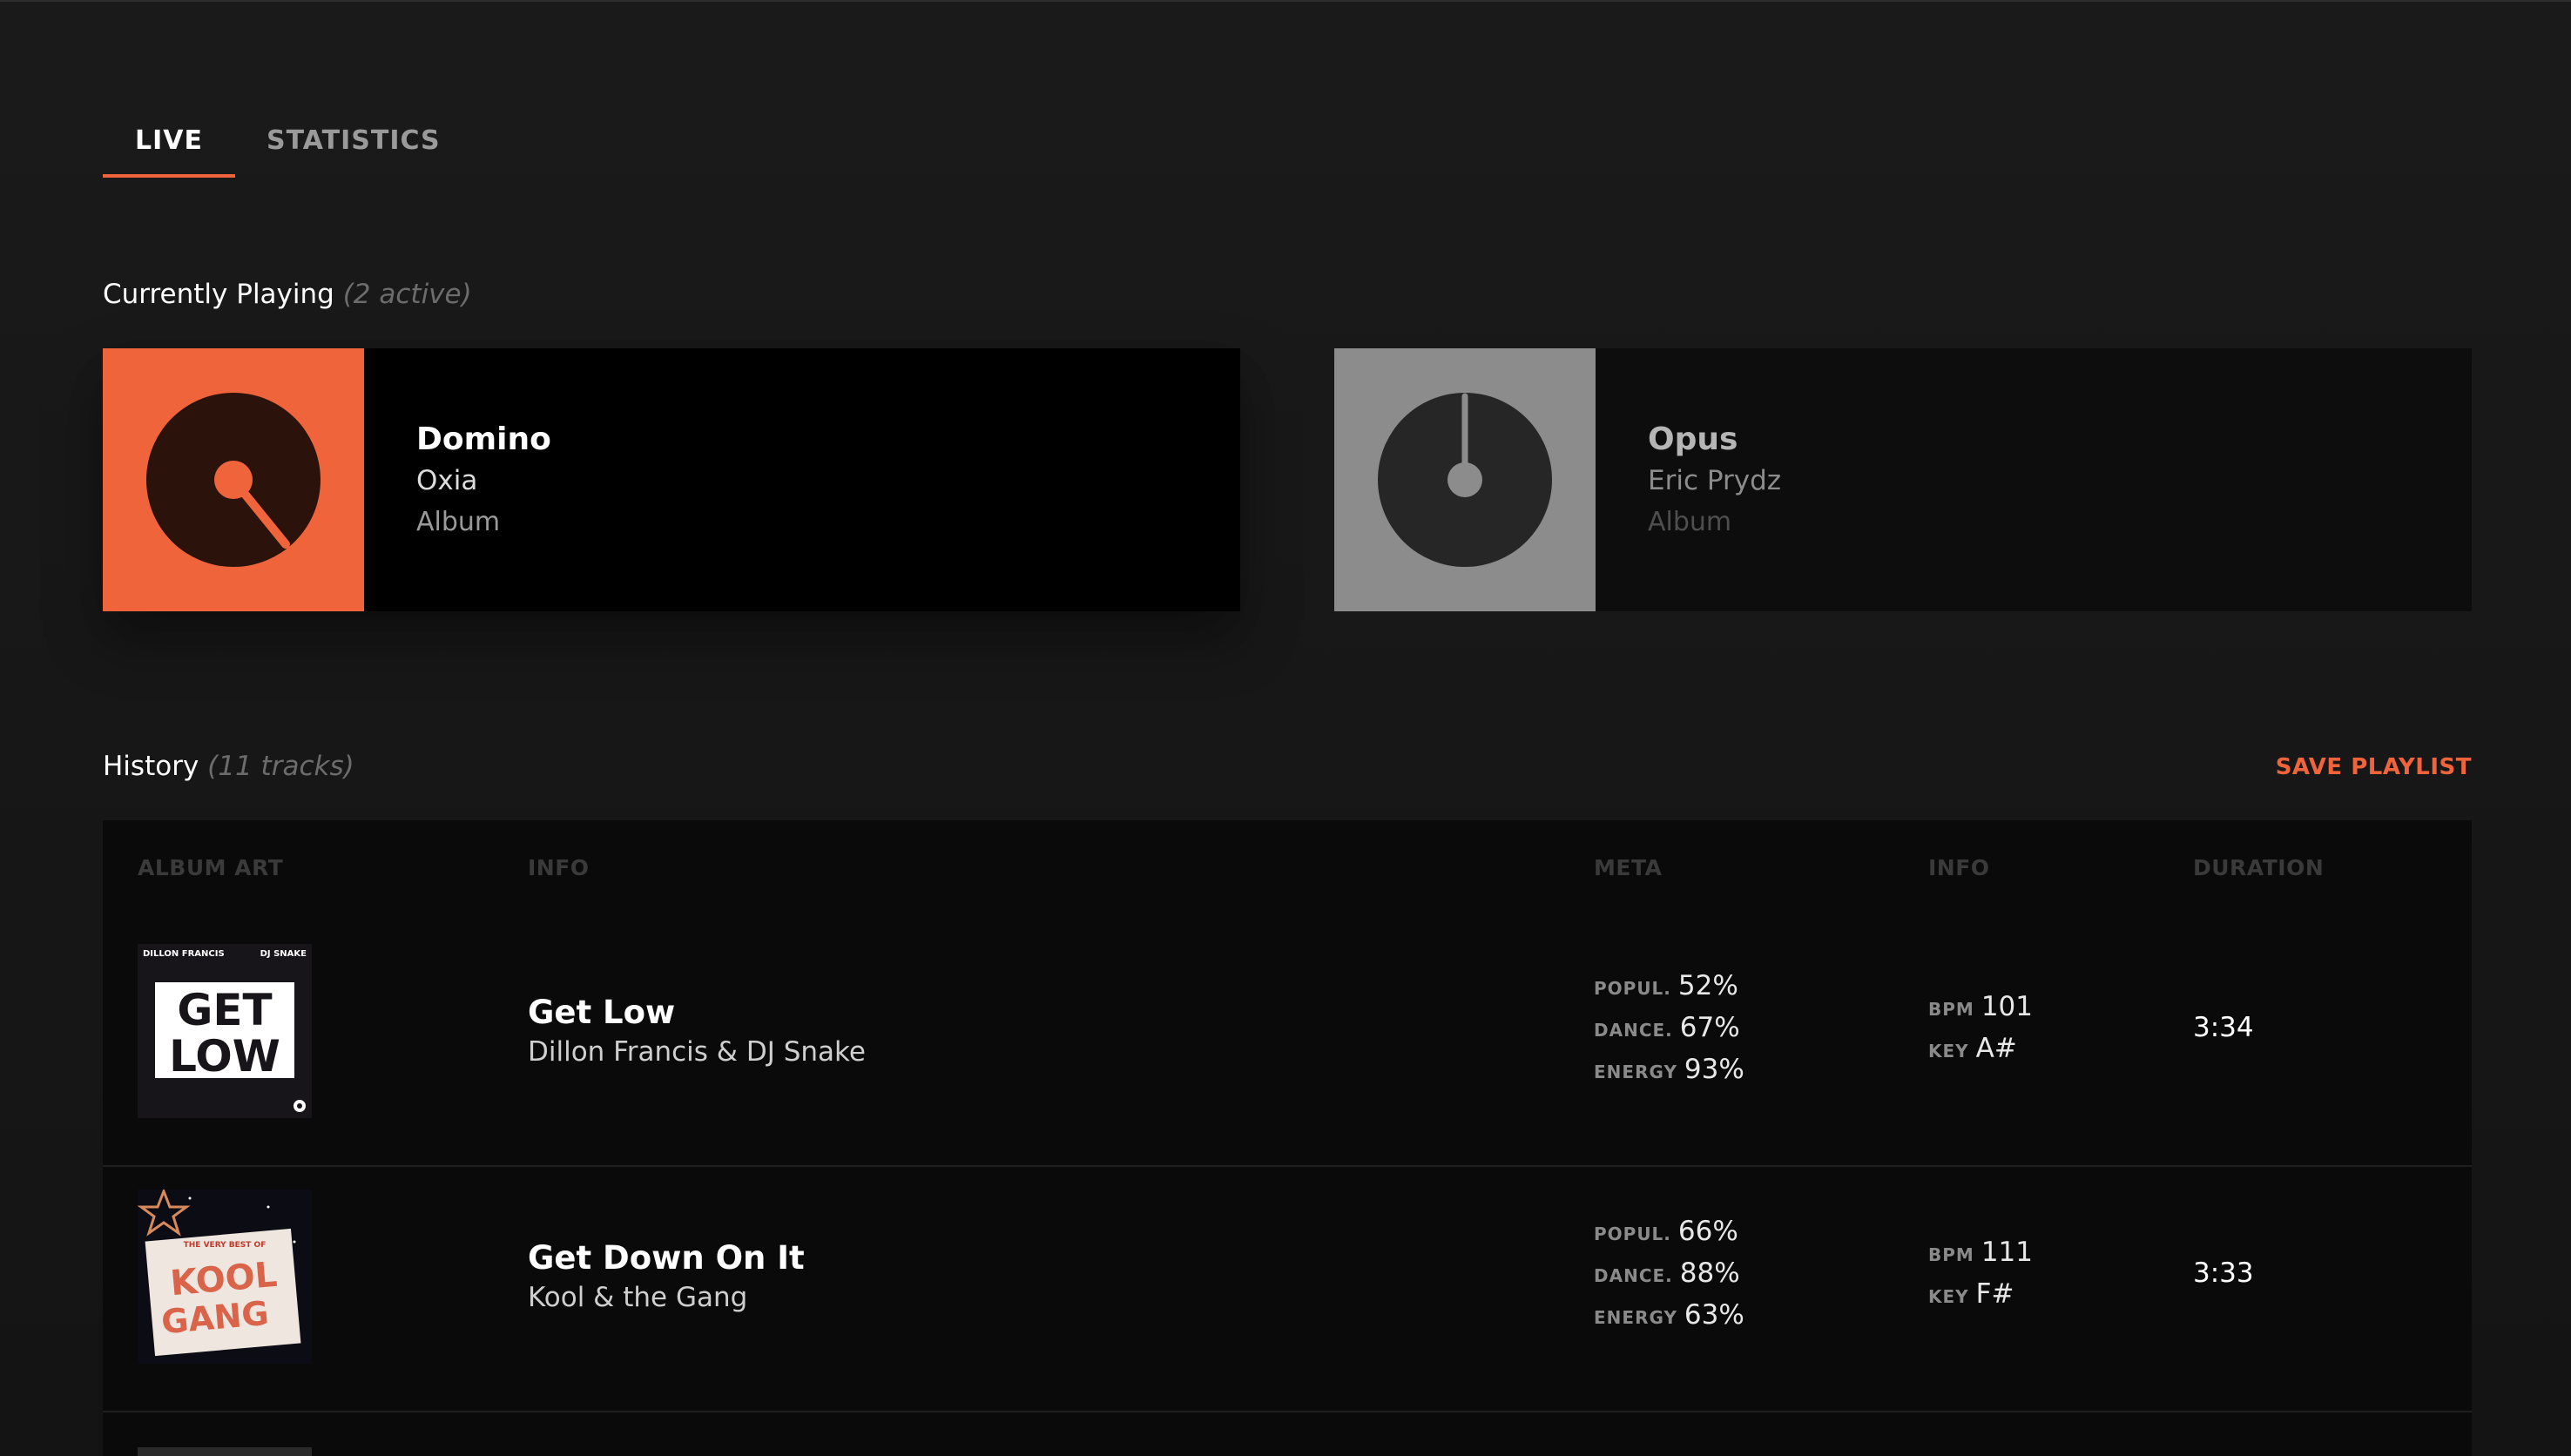 The height and width of the screenshot is (1456, 2571). I want to click on idle-deck-card: Opus Eric Prydz Album, so click(1903, 479).